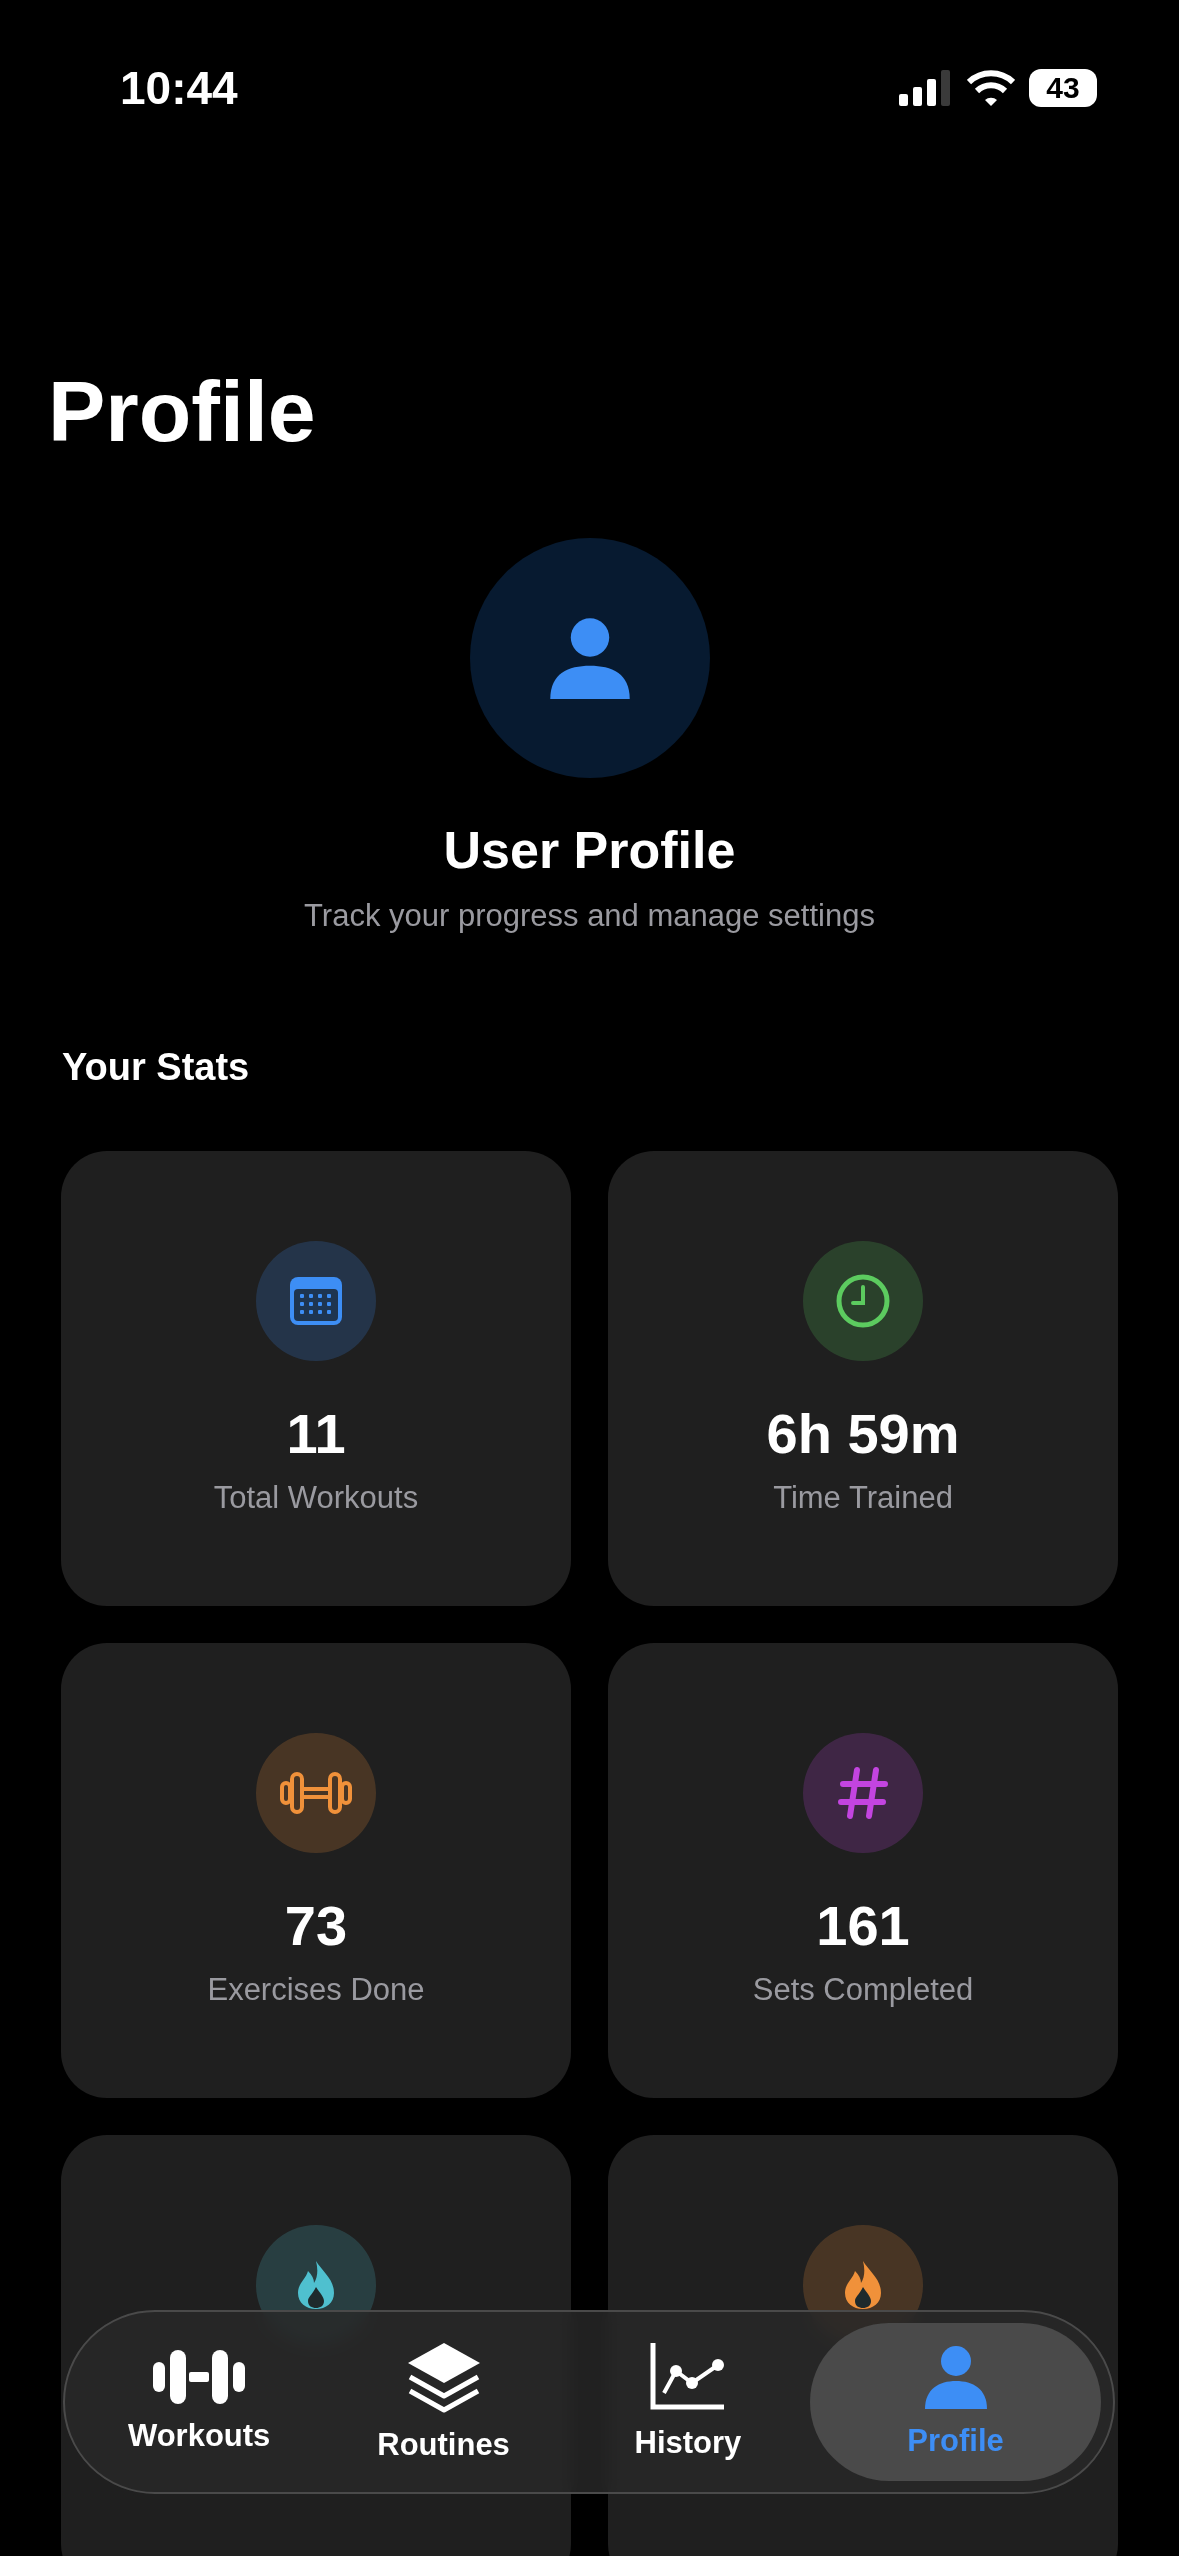  What do you see at coordinates (316, 1990) in the screenshot?
I see `stat-label: Exercises Done` at bounding box center [316, 1990].